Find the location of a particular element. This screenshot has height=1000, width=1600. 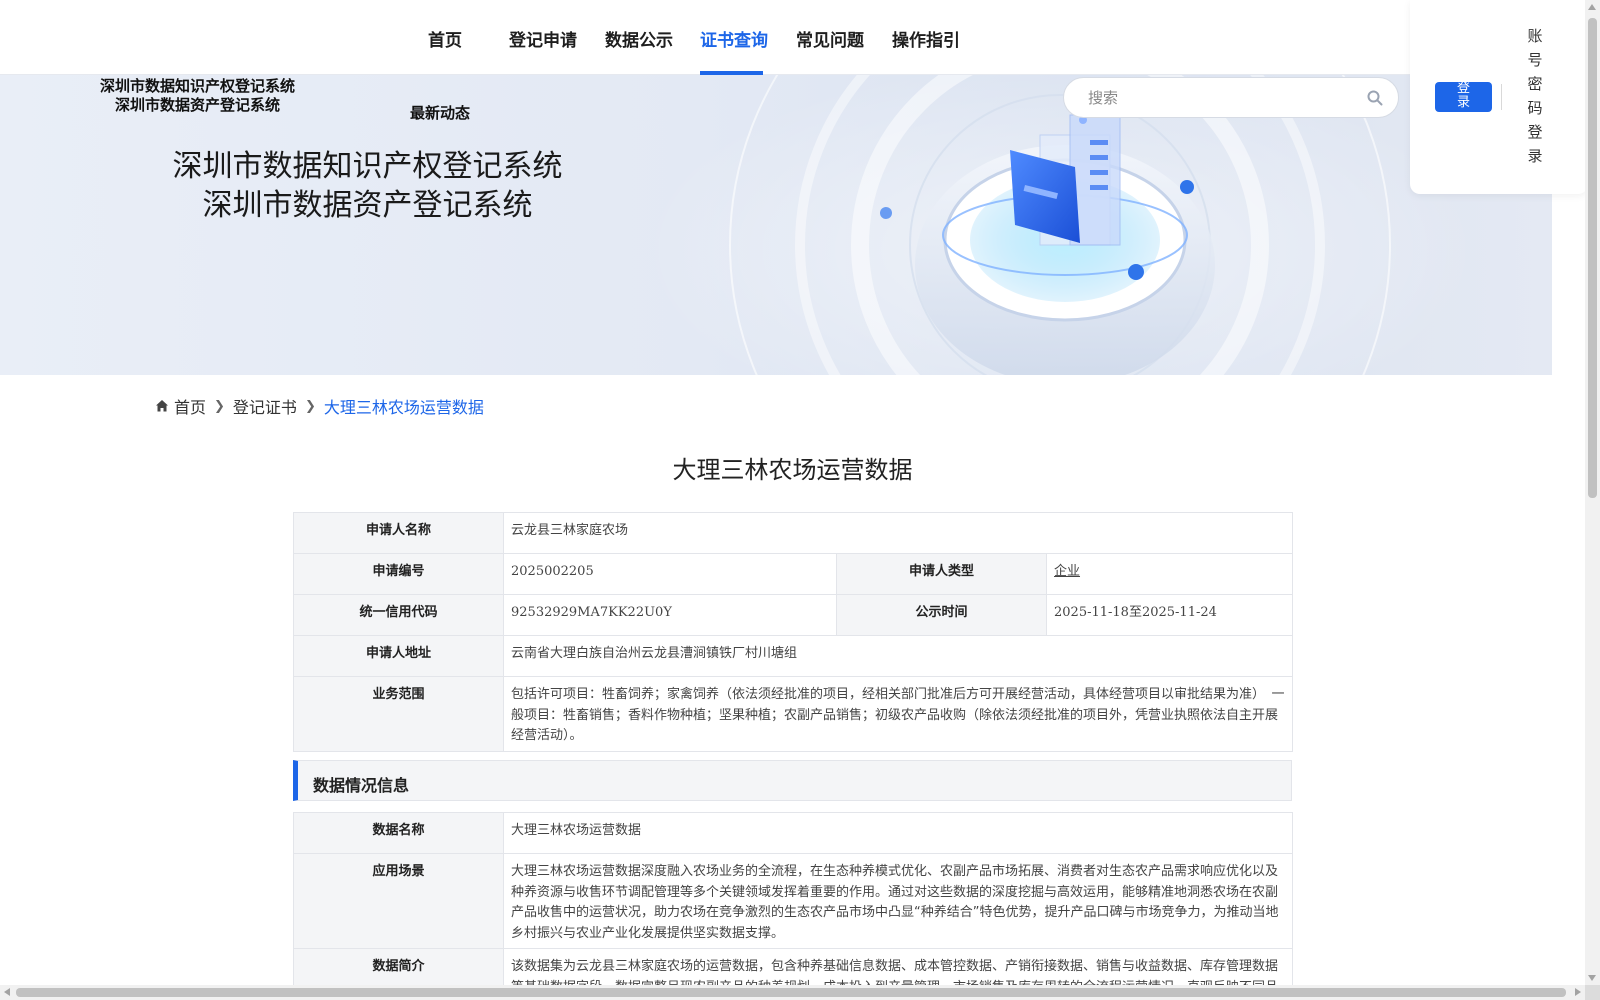

search-box is located at coordinates (1231, 97).